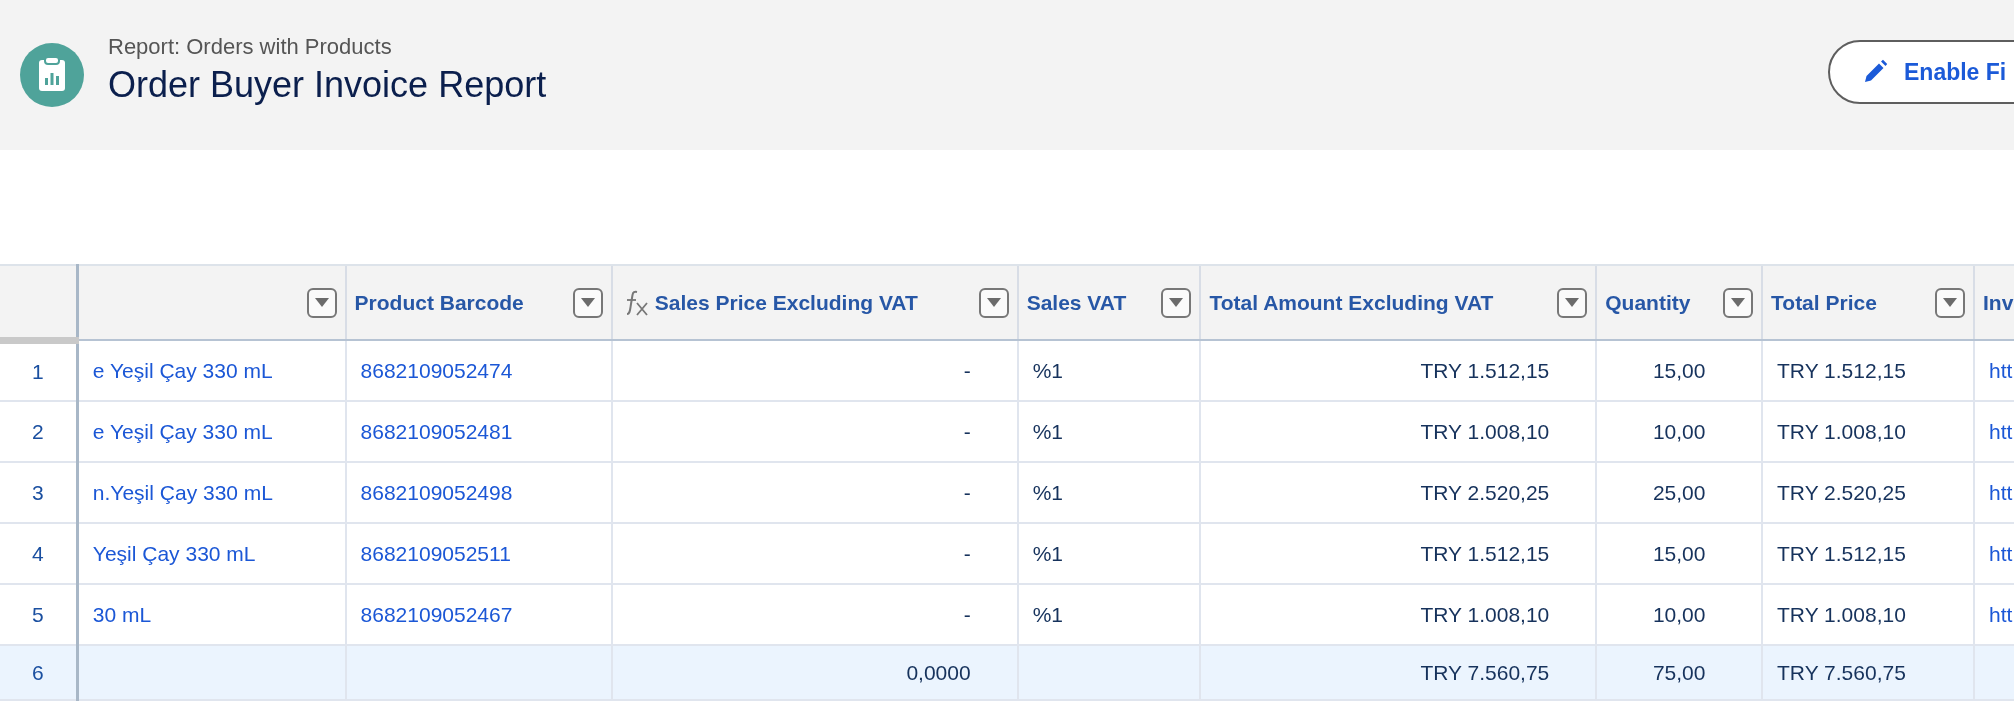 The height and width of the screenshot is (720, 2014). I want to click on column-header: Quantity, so click(1648, 302).